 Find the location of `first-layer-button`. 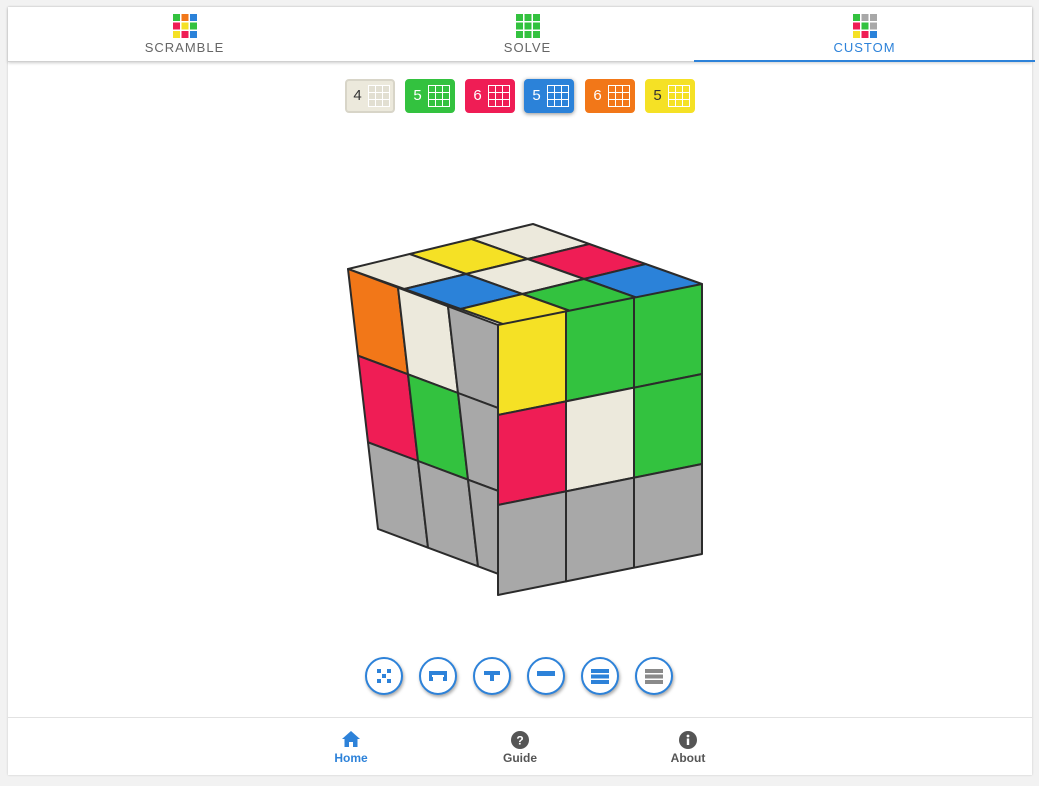

first-layer-button is located at coordinates (546, 676).